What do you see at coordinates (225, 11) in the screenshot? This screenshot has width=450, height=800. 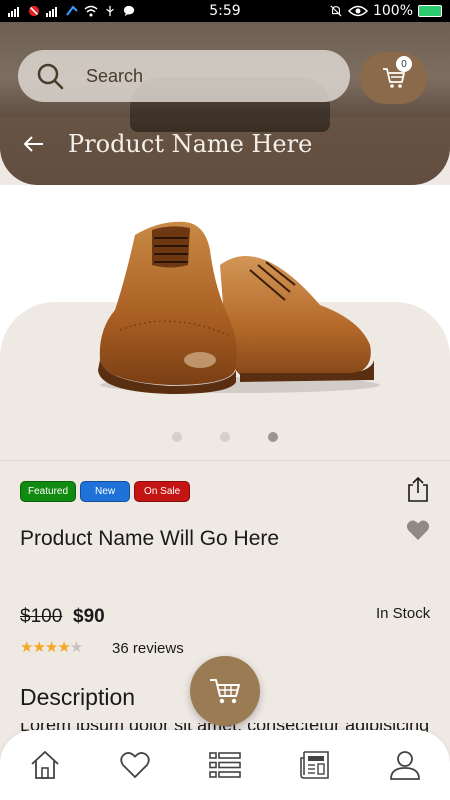 I see `status-bar: 5:59 100%` at bounding box center [225, 11].